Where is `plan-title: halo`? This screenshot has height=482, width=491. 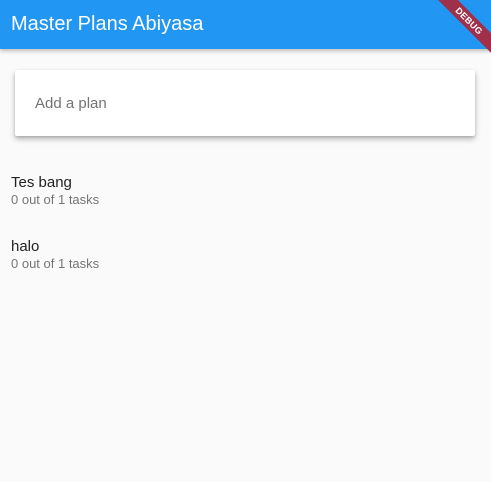
plan-title: halo is located at coordinates (25, 246).